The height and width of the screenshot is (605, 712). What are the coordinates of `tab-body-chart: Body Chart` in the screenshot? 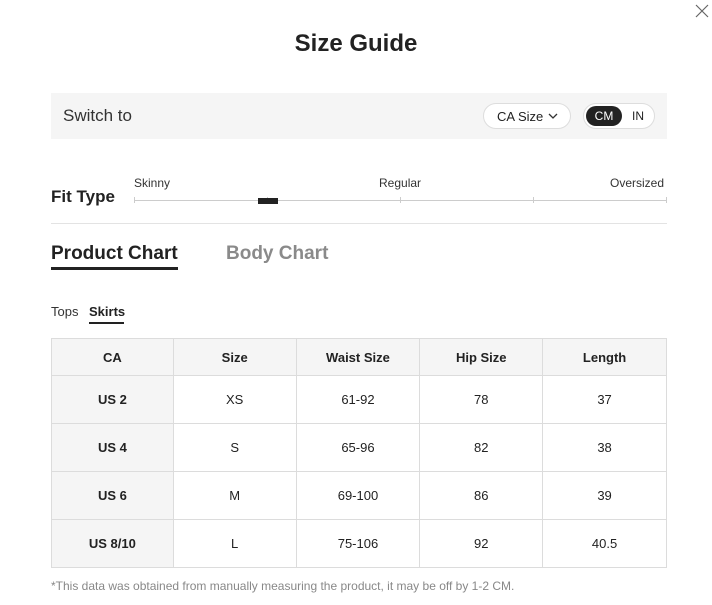 It's located at (277, 254).